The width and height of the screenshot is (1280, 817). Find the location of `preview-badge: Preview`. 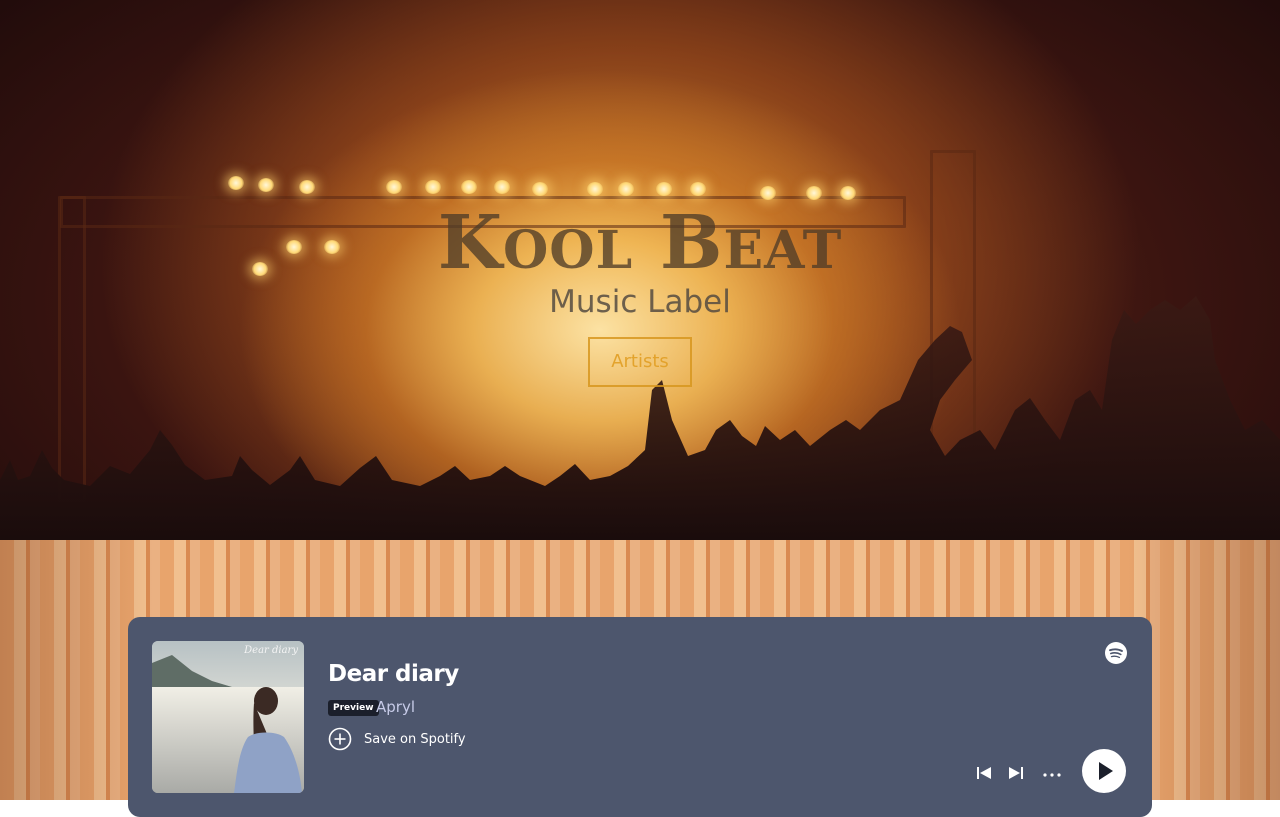

preview-badge: Preview is located at coordinates (353, 708).